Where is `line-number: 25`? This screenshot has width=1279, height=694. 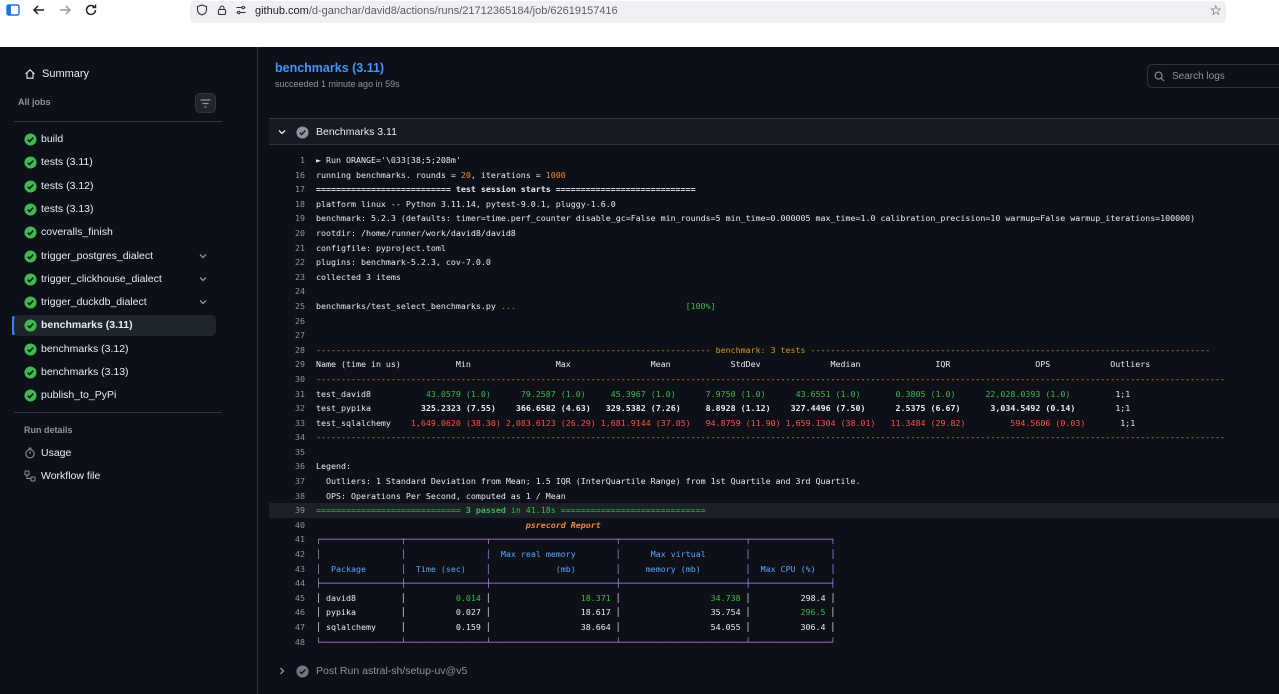
line-number: 25 is located at coordinates (287, 306).